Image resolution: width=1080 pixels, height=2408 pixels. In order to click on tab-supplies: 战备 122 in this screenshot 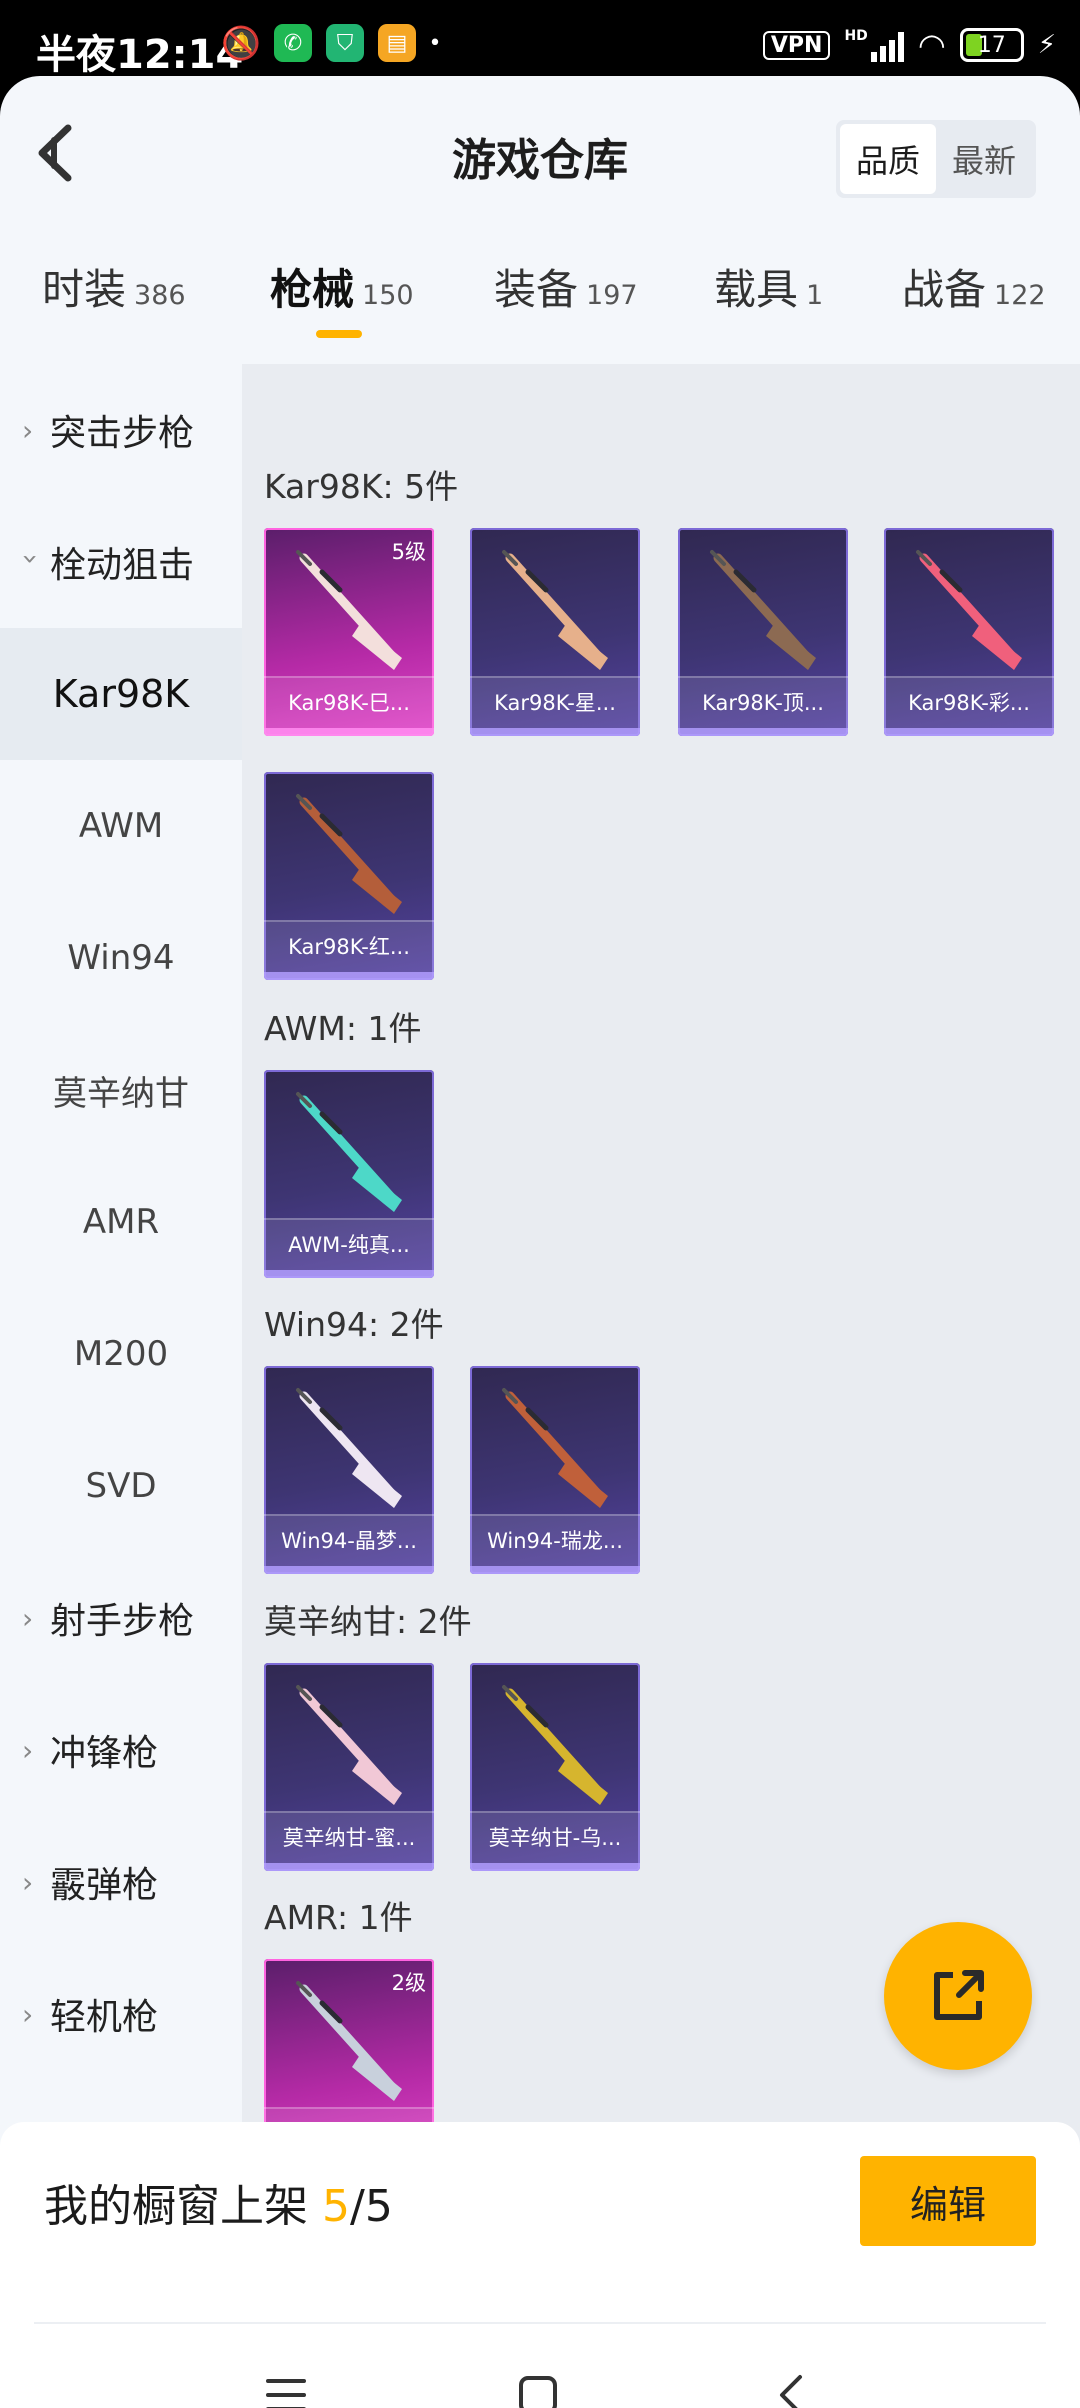, I will do `click(974, 286)`.